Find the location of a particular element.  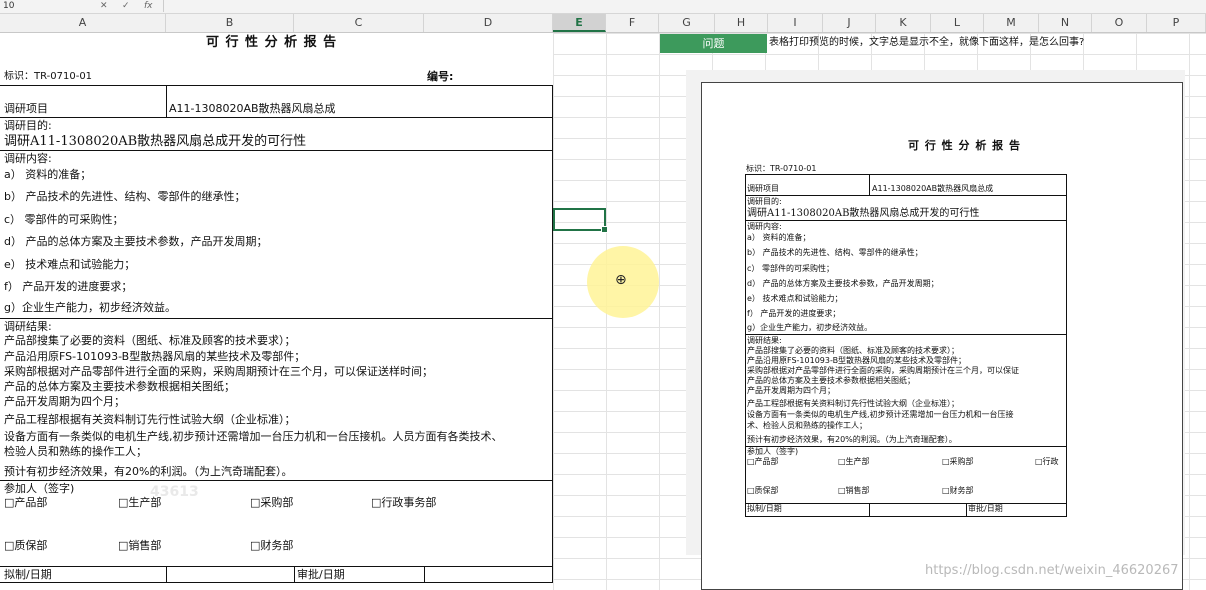

content-item: c） 零部件的可采购性； is located at coordinates (64, 219).